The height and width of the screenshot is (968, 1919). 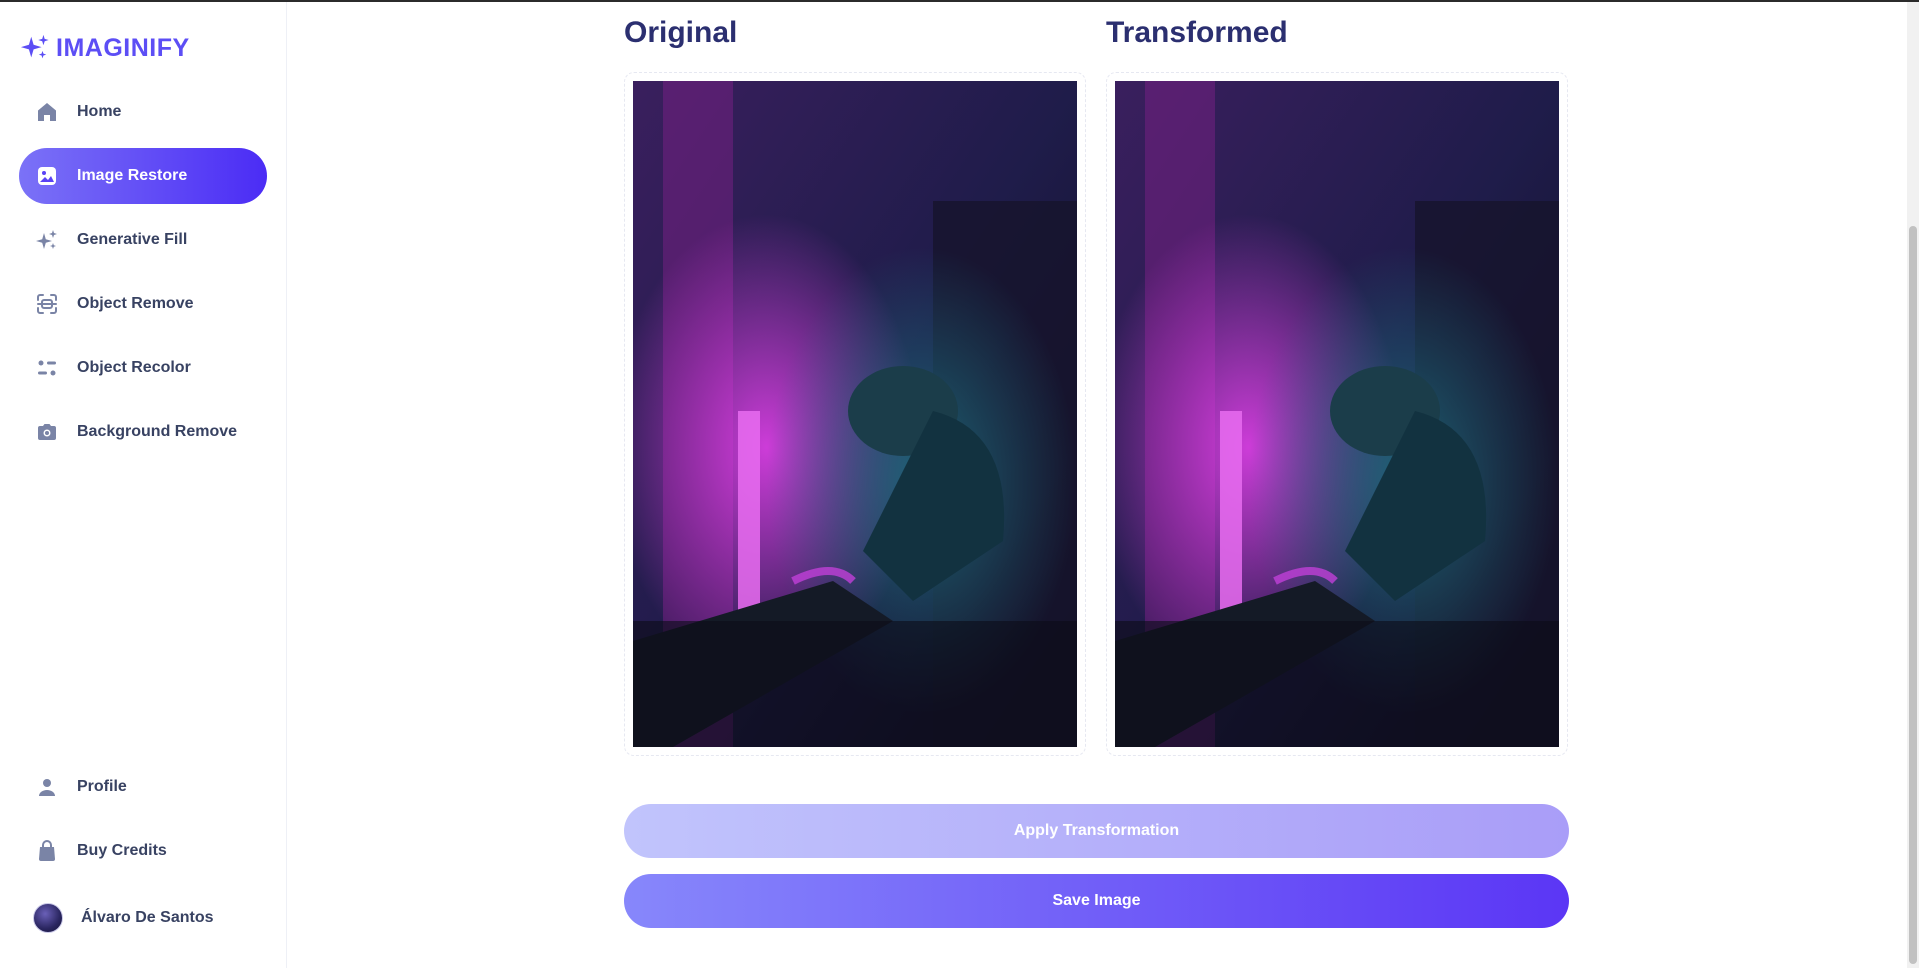 I want to click on sidebar-item-profile: Profile, so click(x=143, y=787).